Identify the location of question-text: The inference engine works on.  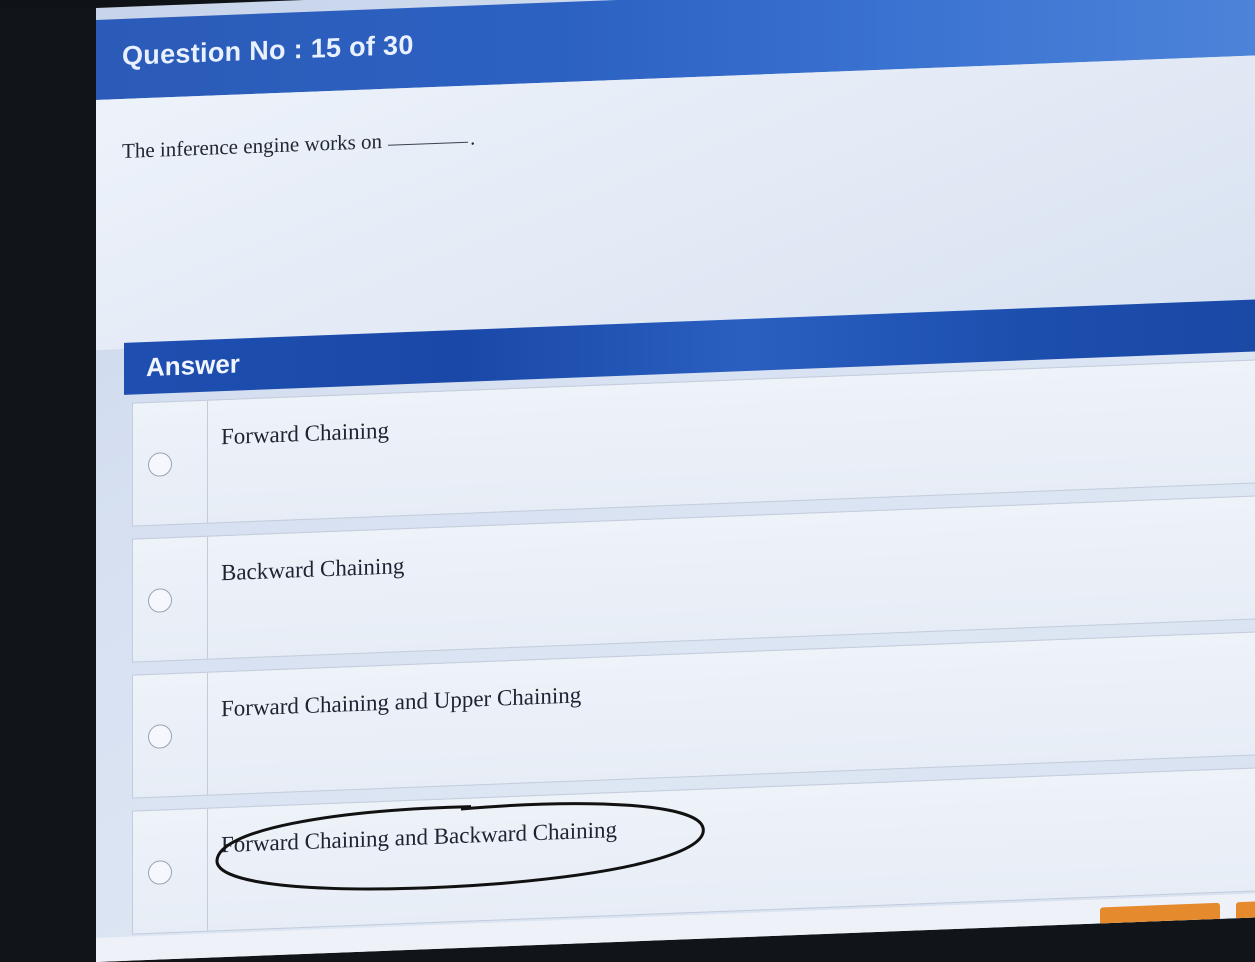
(252, 146).